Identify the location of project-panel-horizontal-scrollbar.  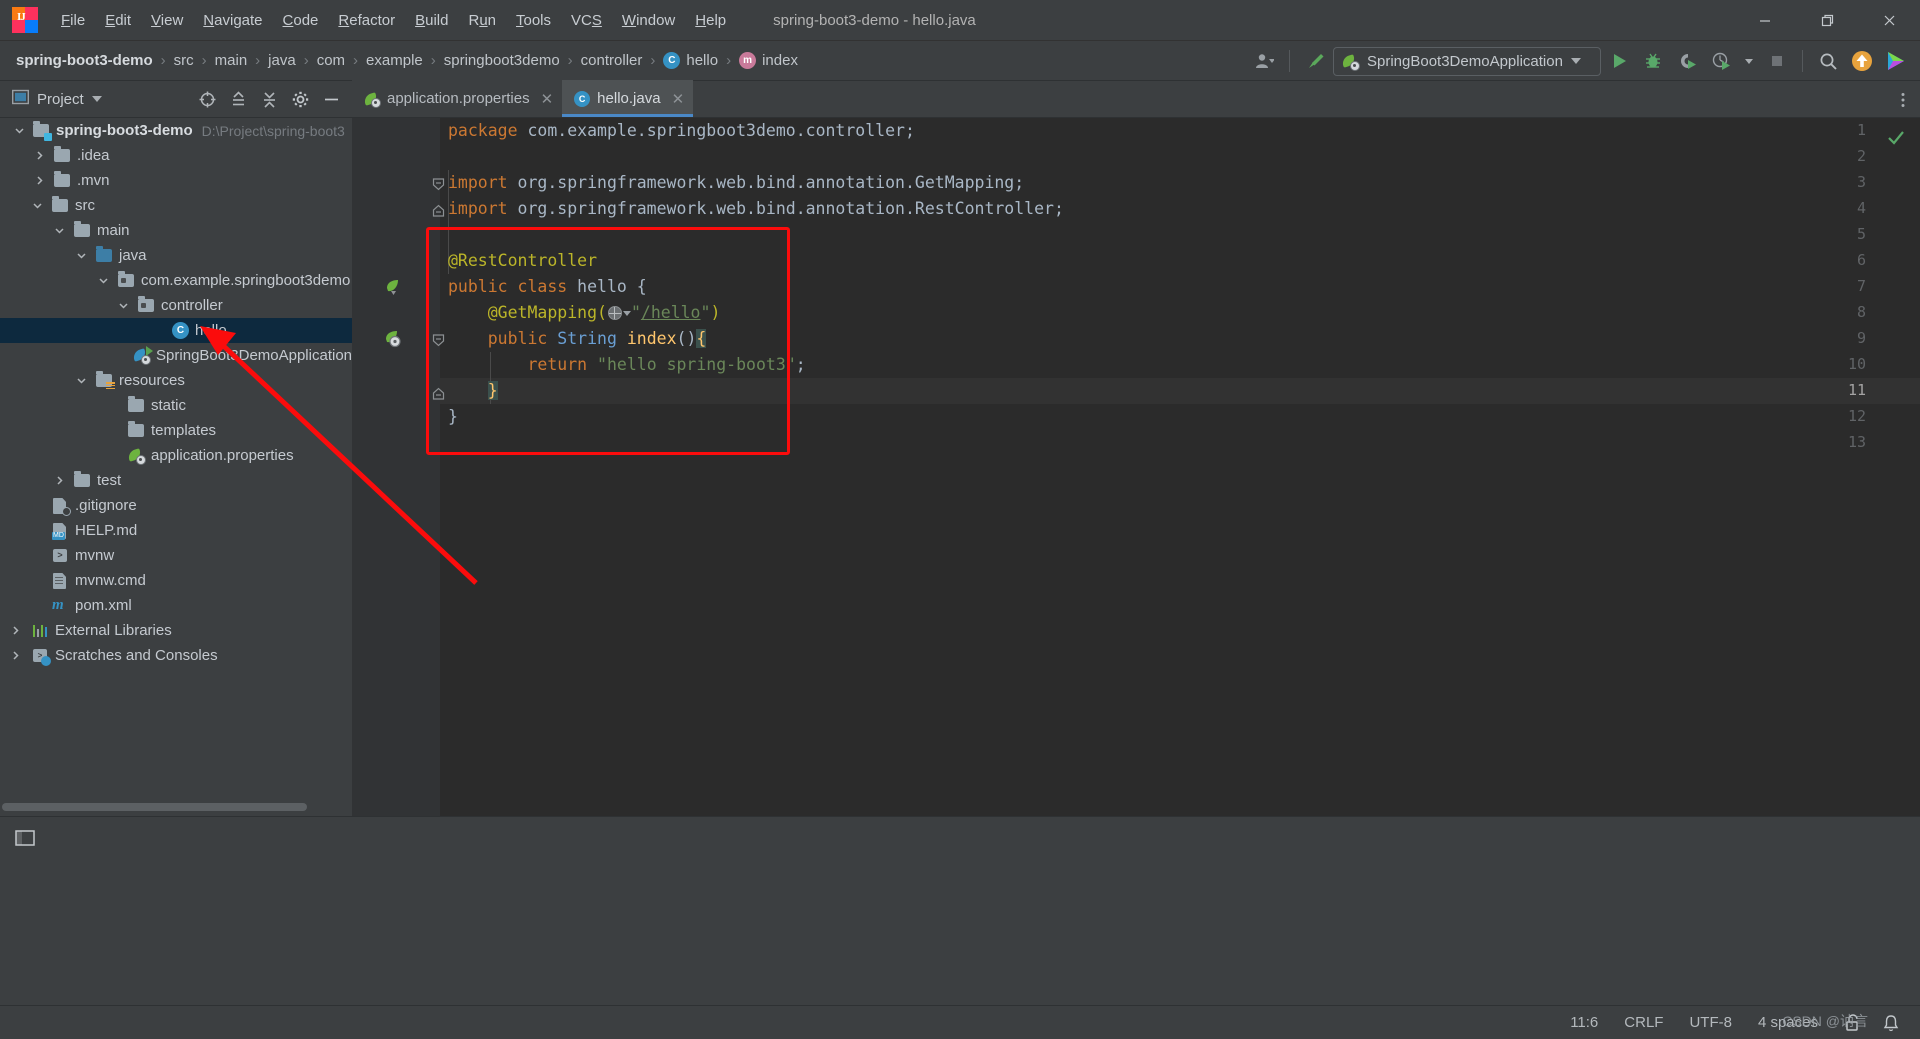
(176, 807).